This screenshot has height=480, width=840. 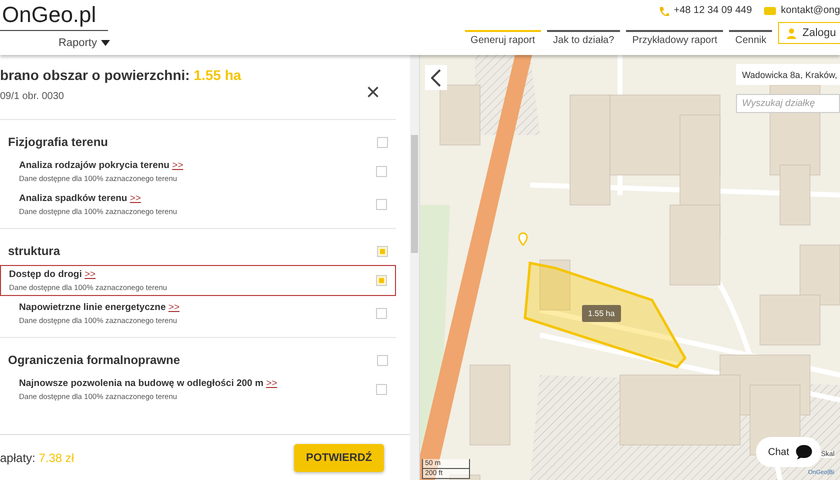 What do you see at coordinates (583, 38) in the screenshot?
I see `nav-tab: Jak to działa?` at bounding box center [583, 38].